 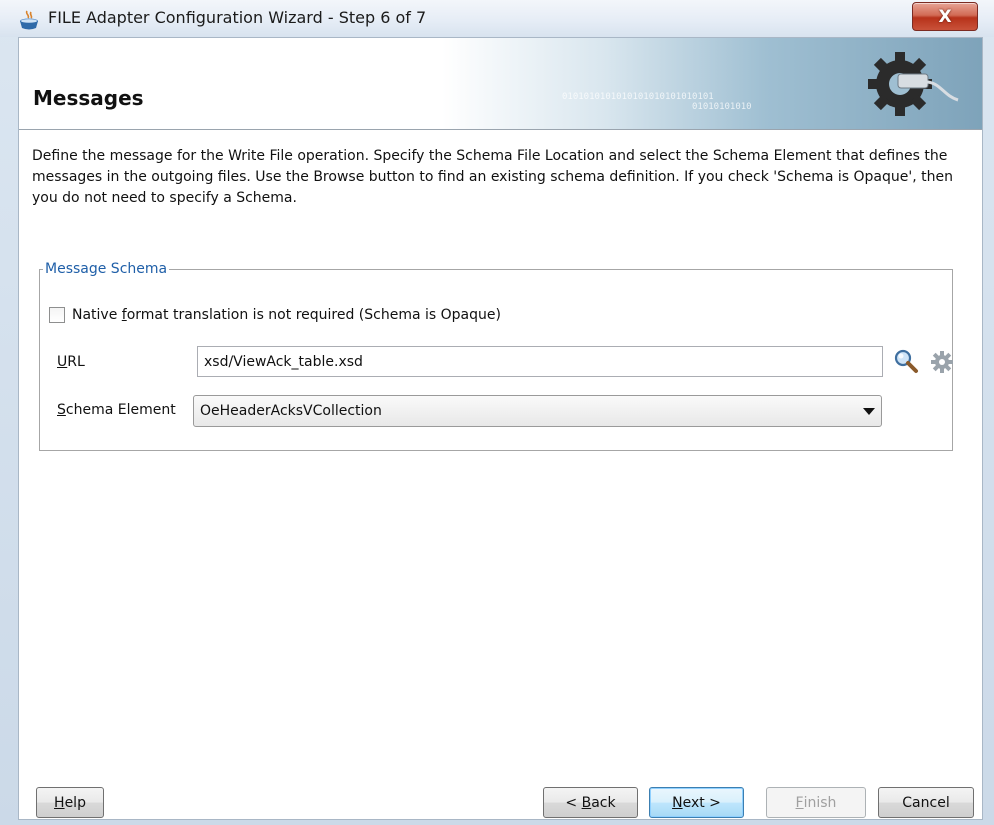 I want to click on schema-label-rest: chema Element, so click(x=120, y=410).